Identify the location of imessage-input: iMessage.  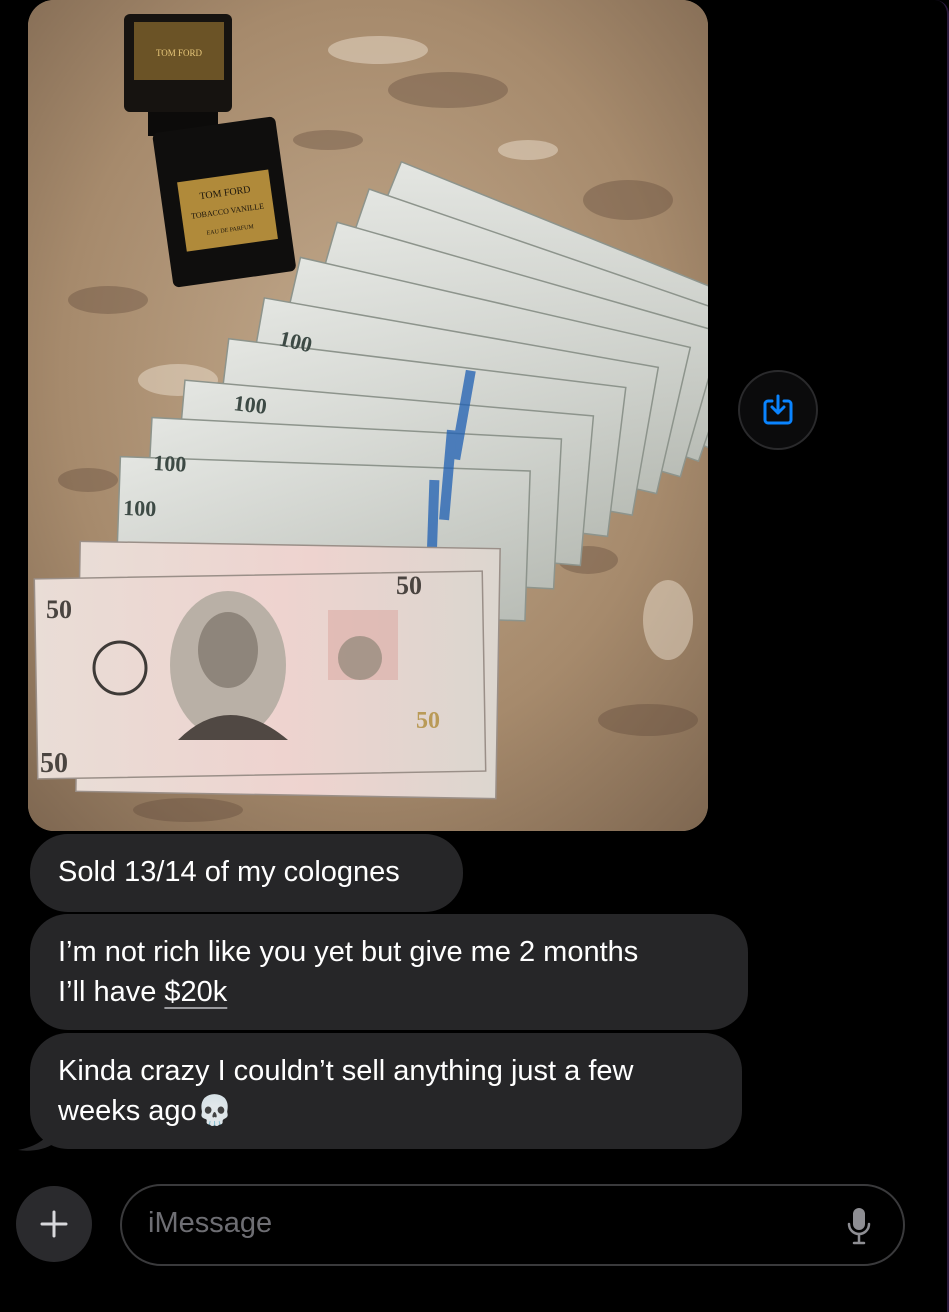
(512, 1225).